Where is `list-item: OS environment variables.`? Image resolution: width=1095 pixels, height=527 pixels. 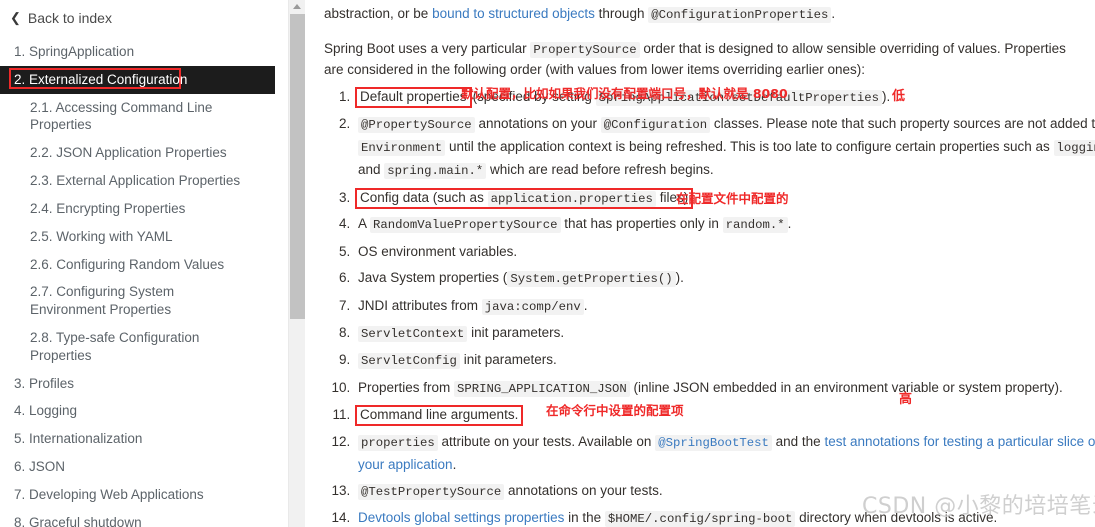 list-item: OS environment variables. is located at coordinates (724, 252).